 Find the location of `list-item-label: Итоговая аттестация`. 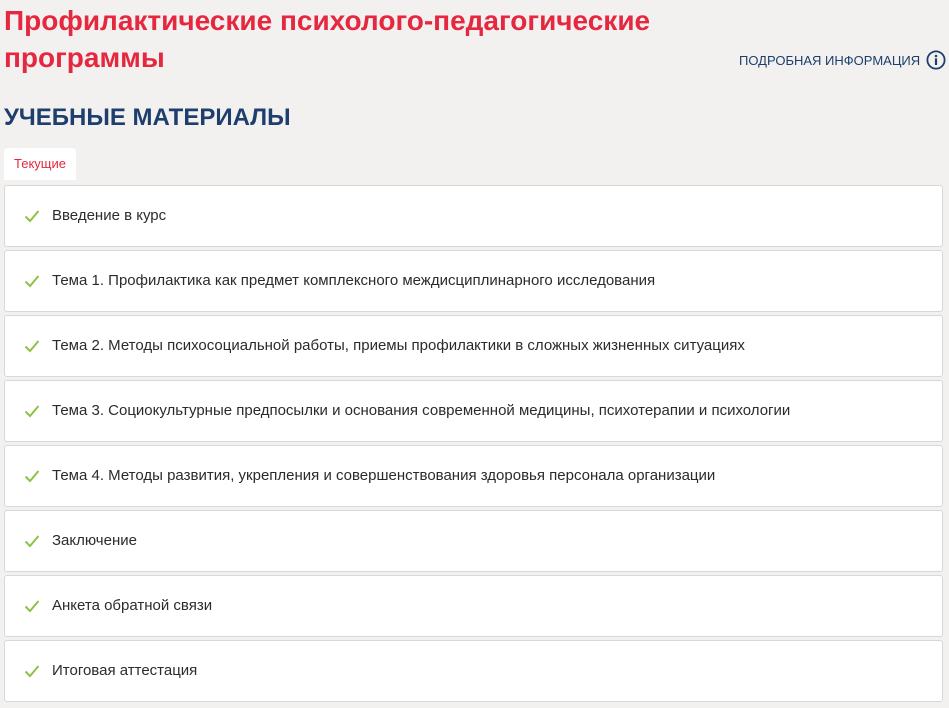

list-item-label: Итоговая аттестация is located at coordinates (125, 670).